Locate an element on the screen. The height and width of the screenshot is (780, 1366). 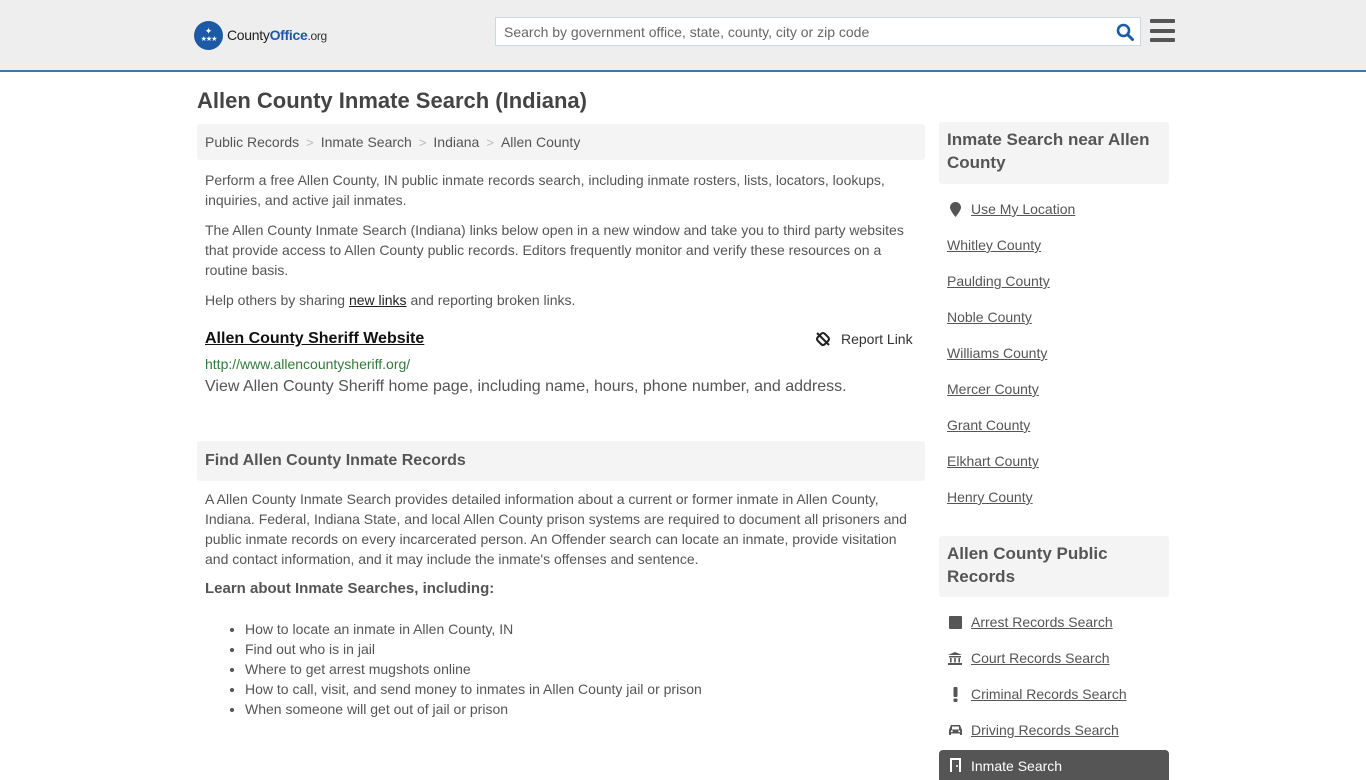
driving-records-link: Driving Records Search is located at coordinates (1033, 730).